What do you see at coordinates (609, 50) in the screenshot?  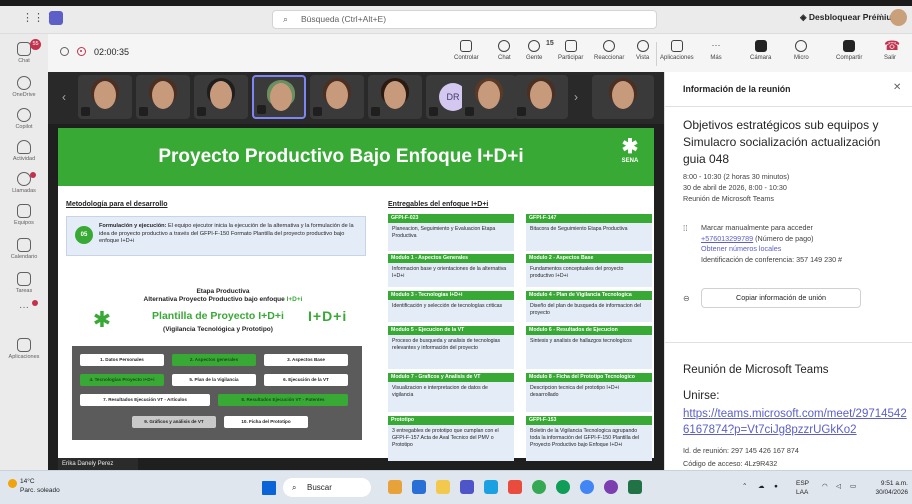 I see `react-button: Reaccionar` at bounding box center [609, 50].